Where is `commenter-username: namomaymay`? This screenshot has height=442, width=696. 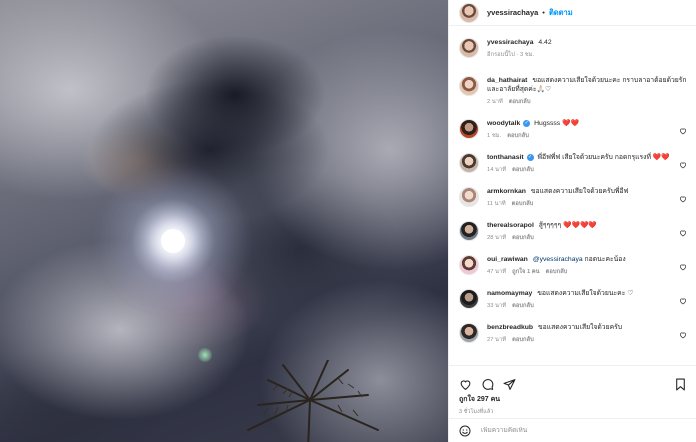 commenter-username: namomaymay is located at coordinates (509, 293).